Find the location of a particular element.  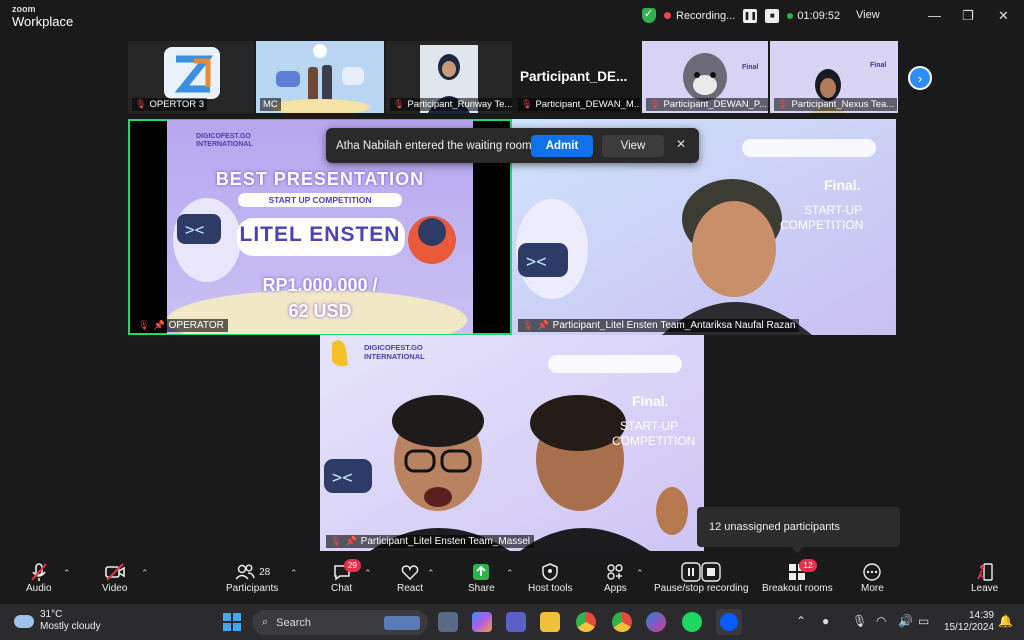

microphone-icon: 🎙 is located at coordinates (859, 621).